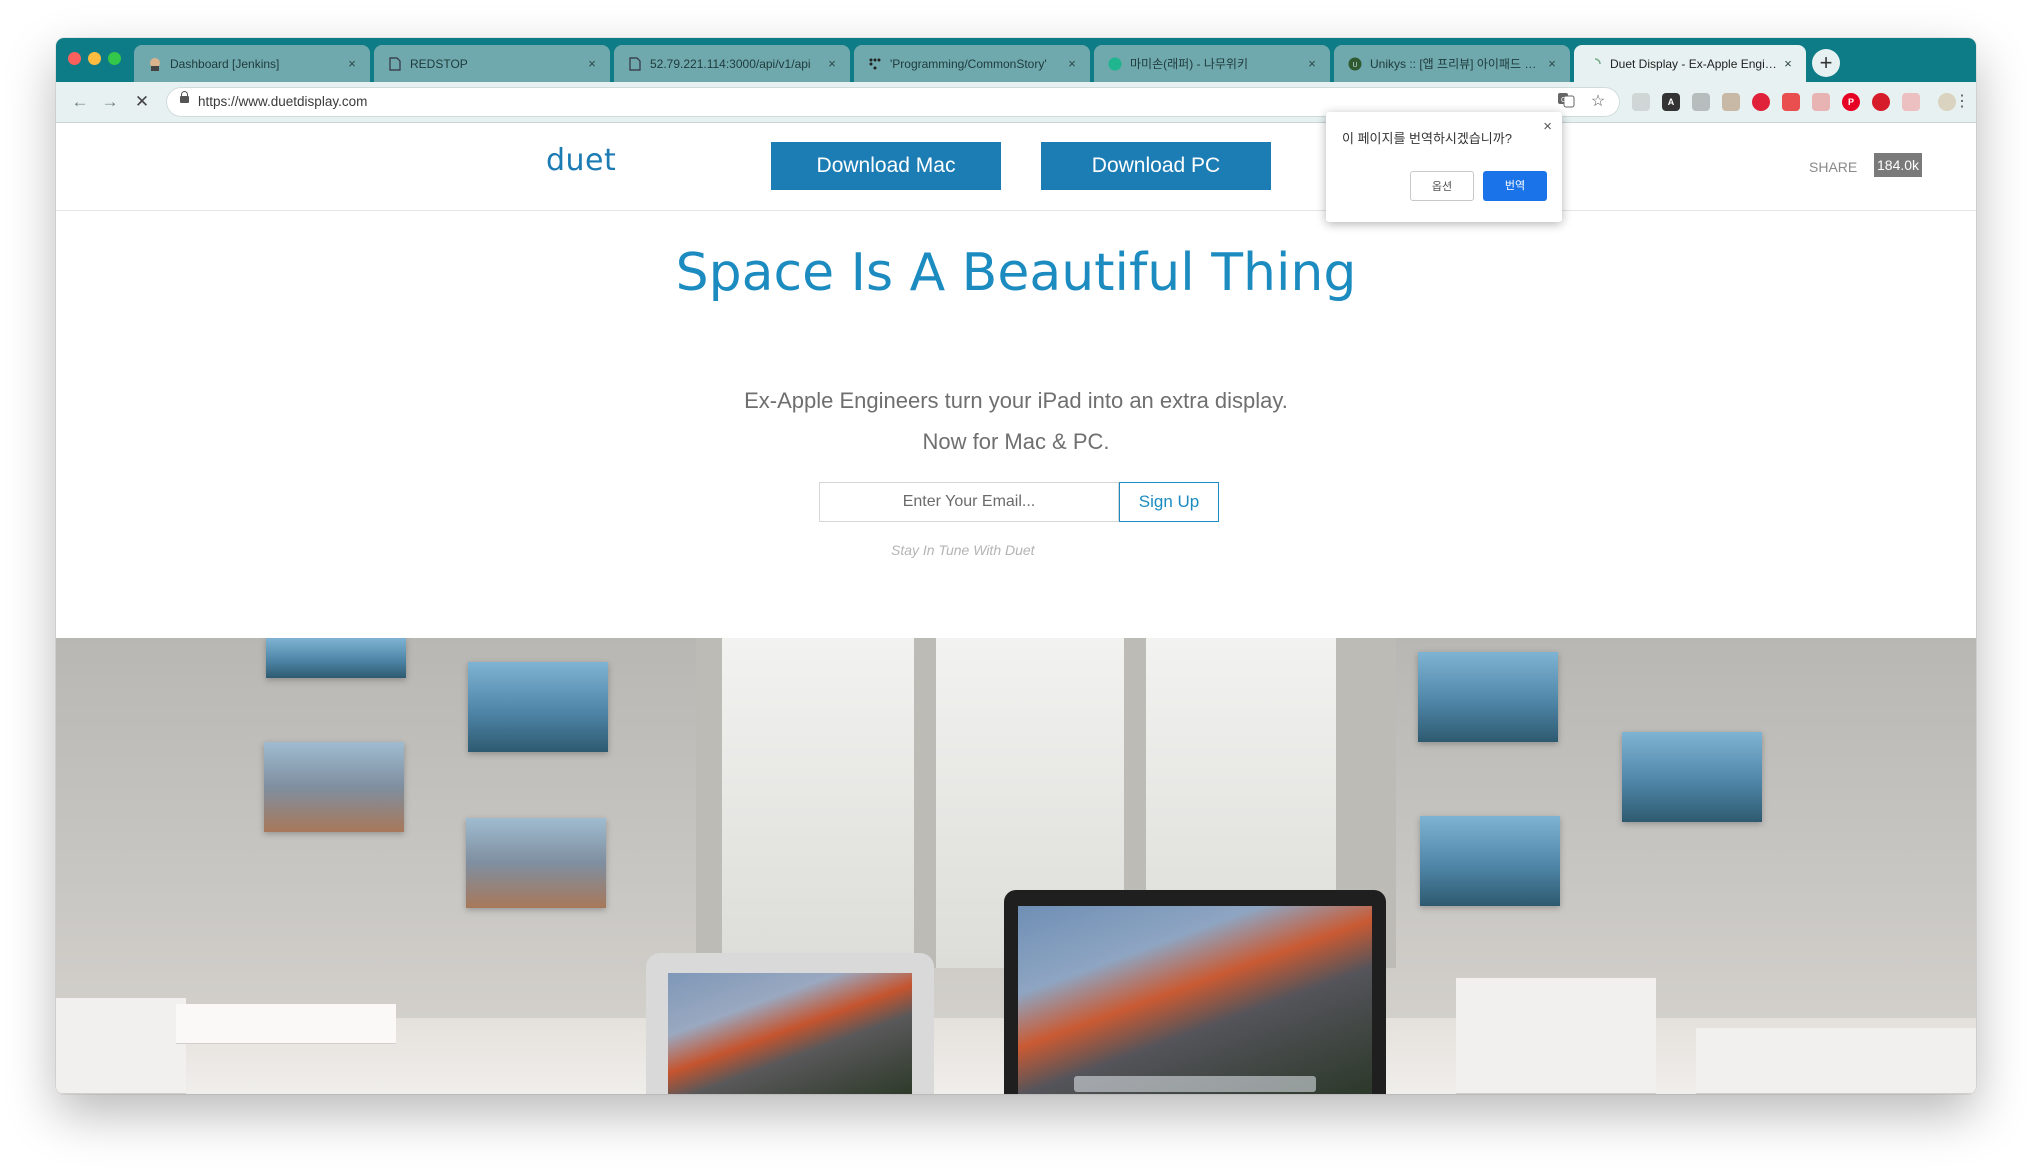  Describe the element at coordinates (1189, 64) in the screenshot. I see `tab-title: 마미손(래퍼) - 나무위키` at that location.